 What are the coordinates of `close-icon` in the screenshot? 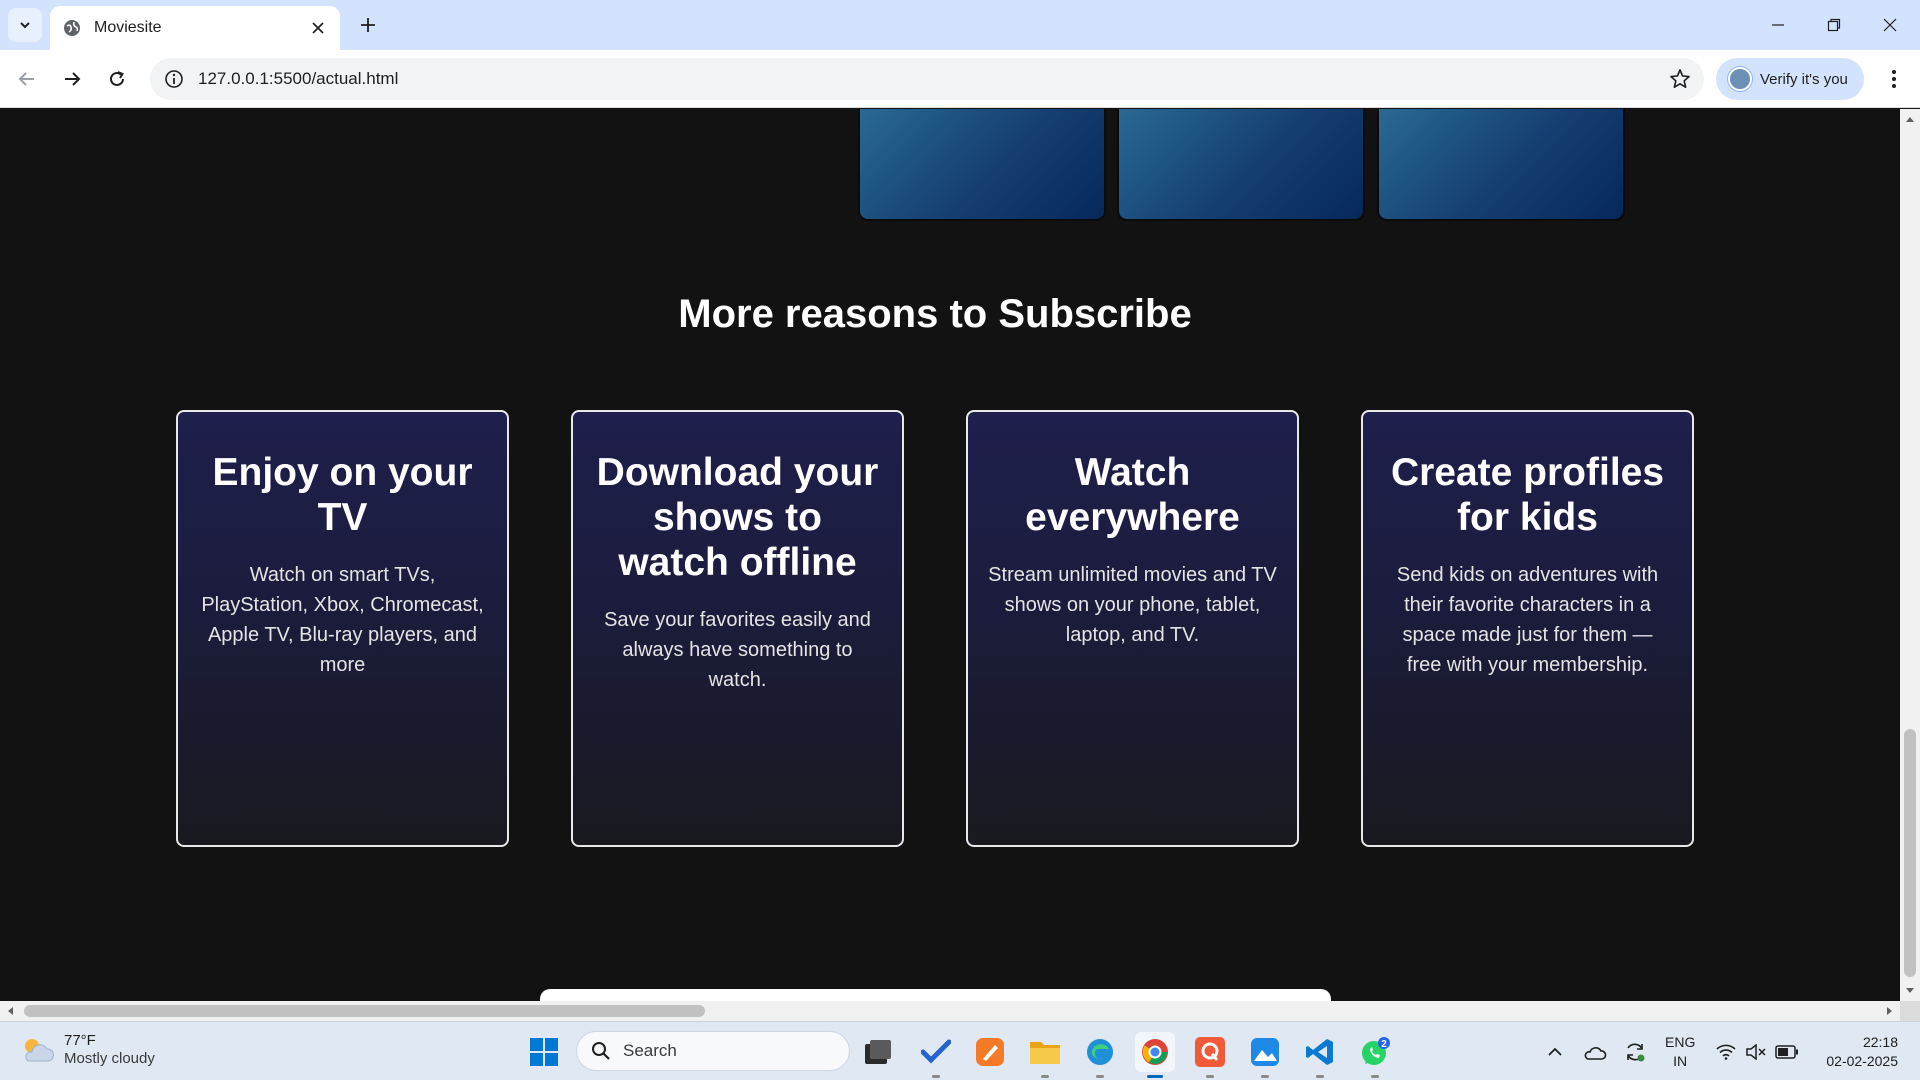 It's located at (1890, 25).